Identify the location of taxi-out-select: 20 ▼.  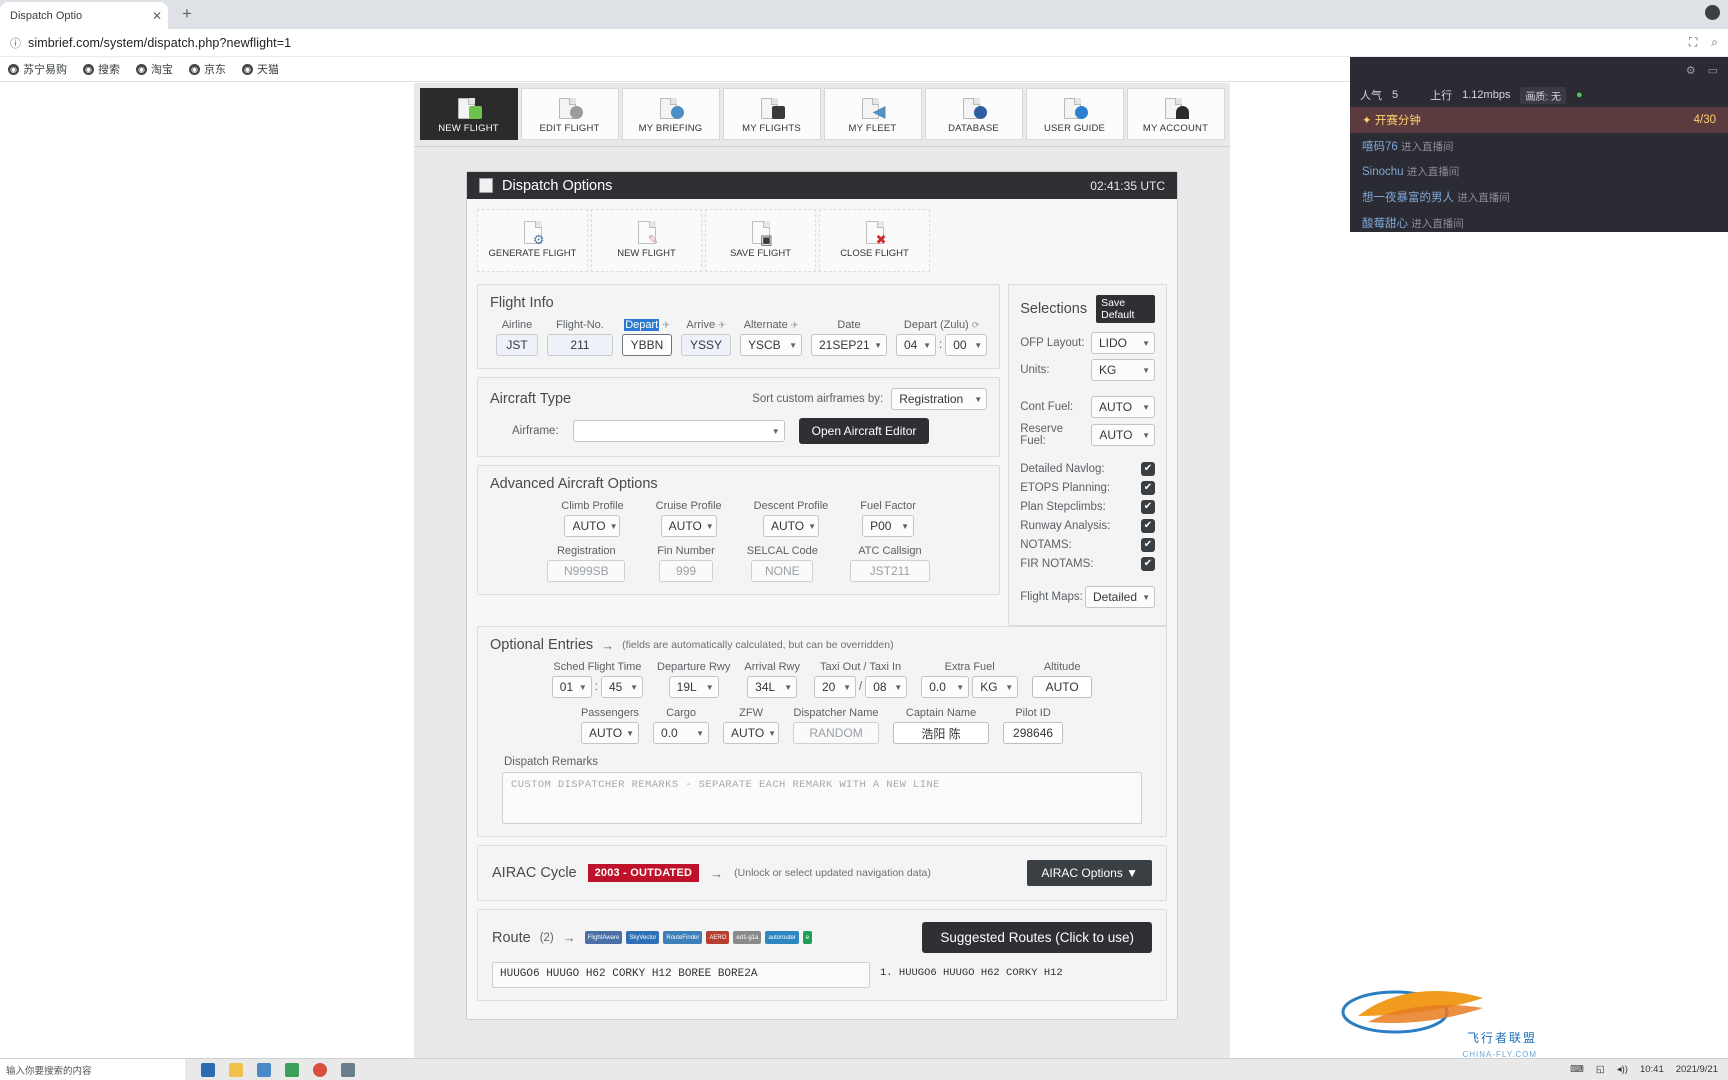
(834, 687).